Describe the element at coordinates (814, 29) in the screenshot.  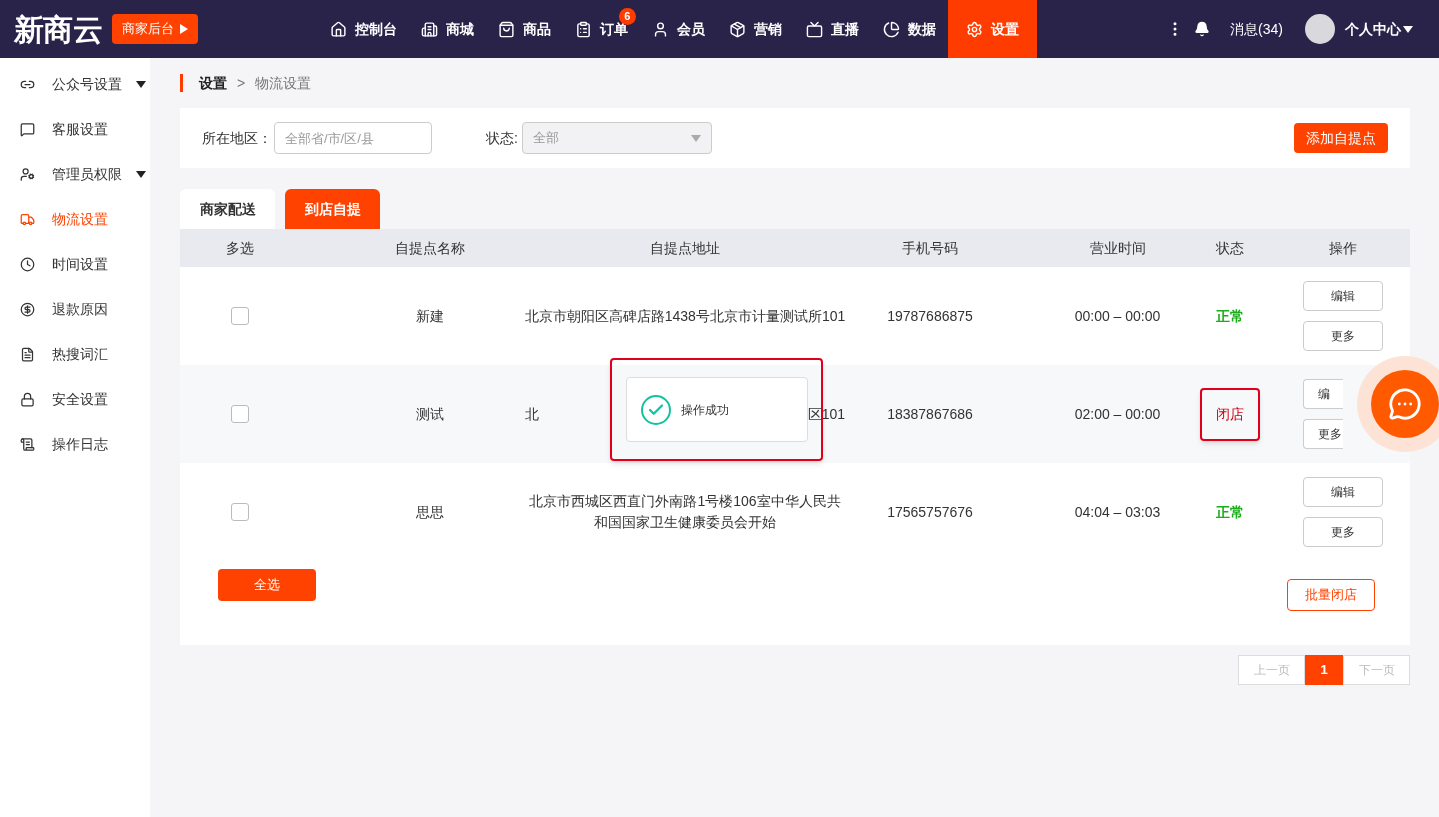
I see `tv-icon` at that location.